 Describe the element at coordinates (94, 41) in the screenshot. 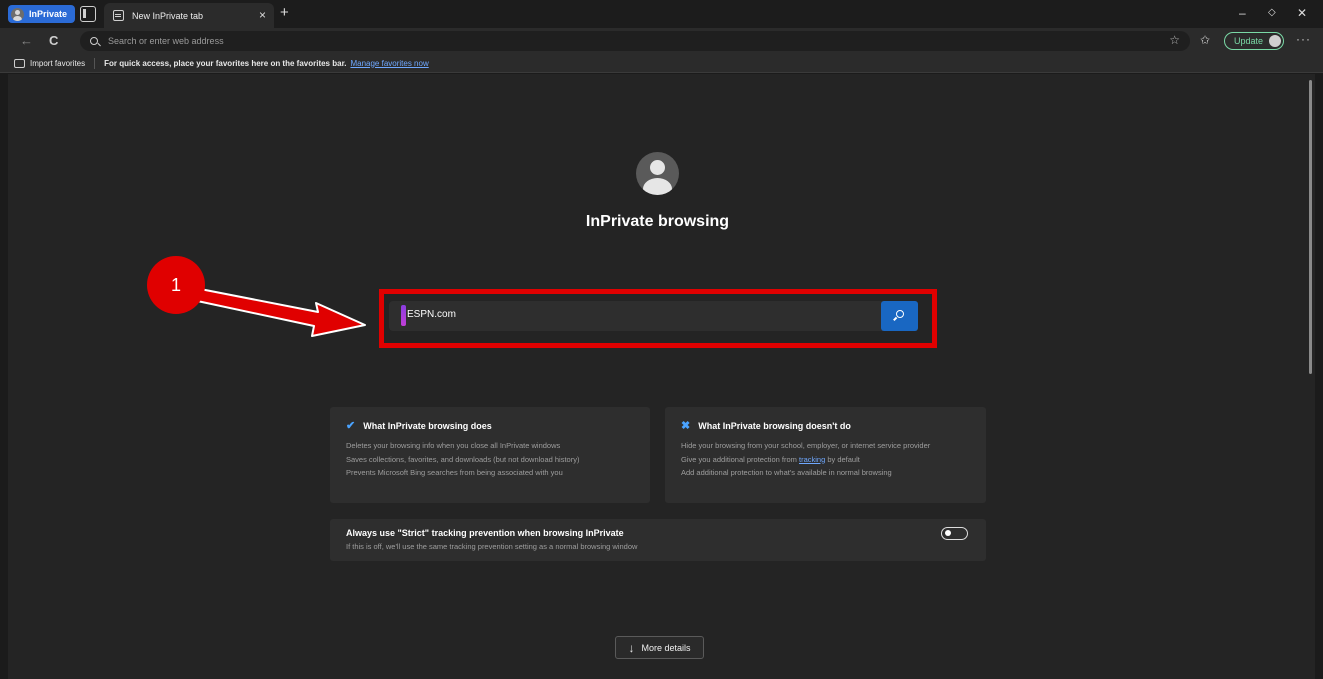

I see `search-icon` at that location.